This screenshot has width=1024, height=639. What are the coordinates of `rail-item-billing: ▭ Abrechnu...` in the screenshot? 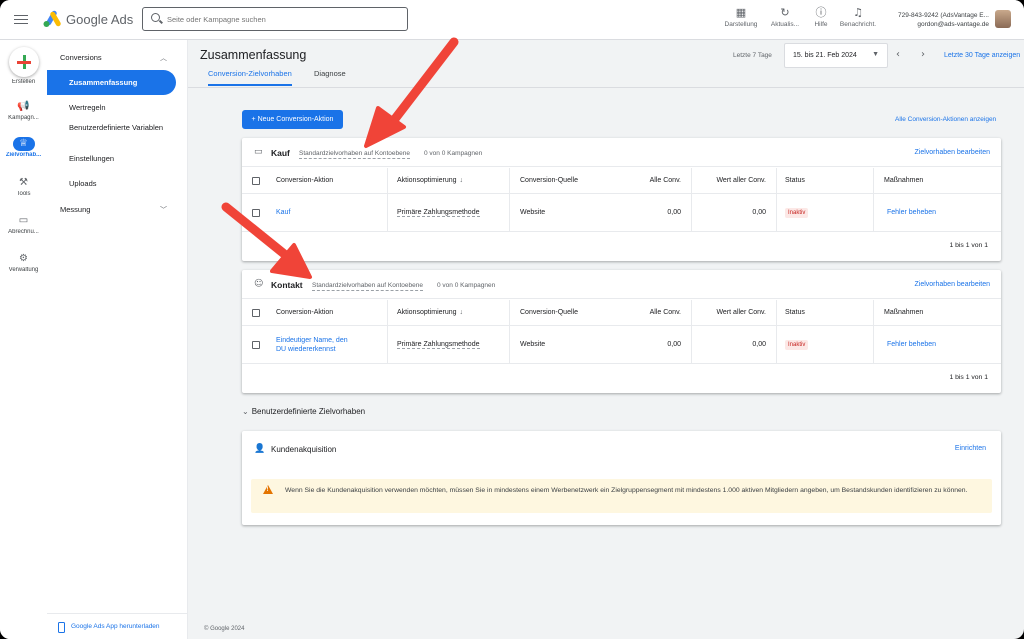 It's located at (23, 224).